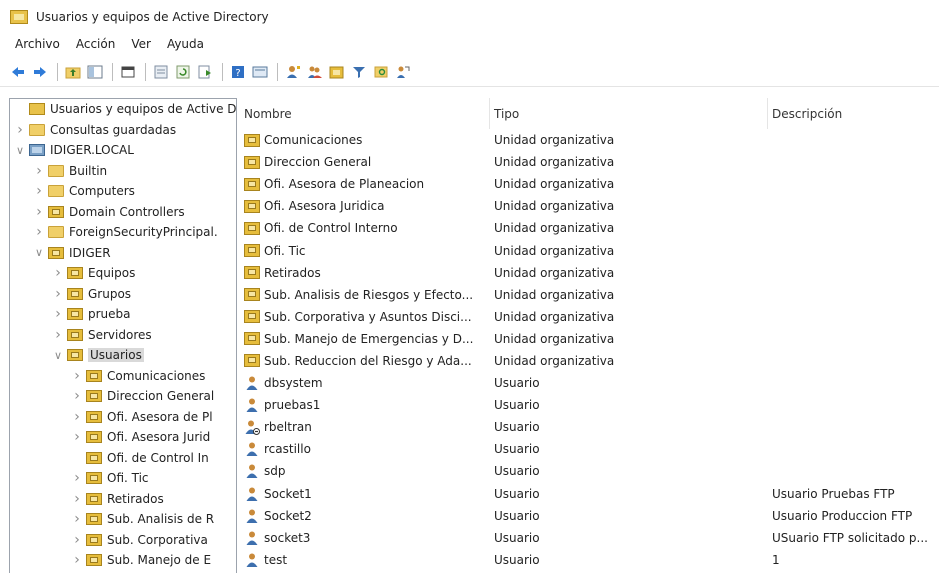  What do you see at coordinates (589, 405) in the screenshot?
I see `list-row: pruebas1 Usuario` at bounding box center [589, 405].